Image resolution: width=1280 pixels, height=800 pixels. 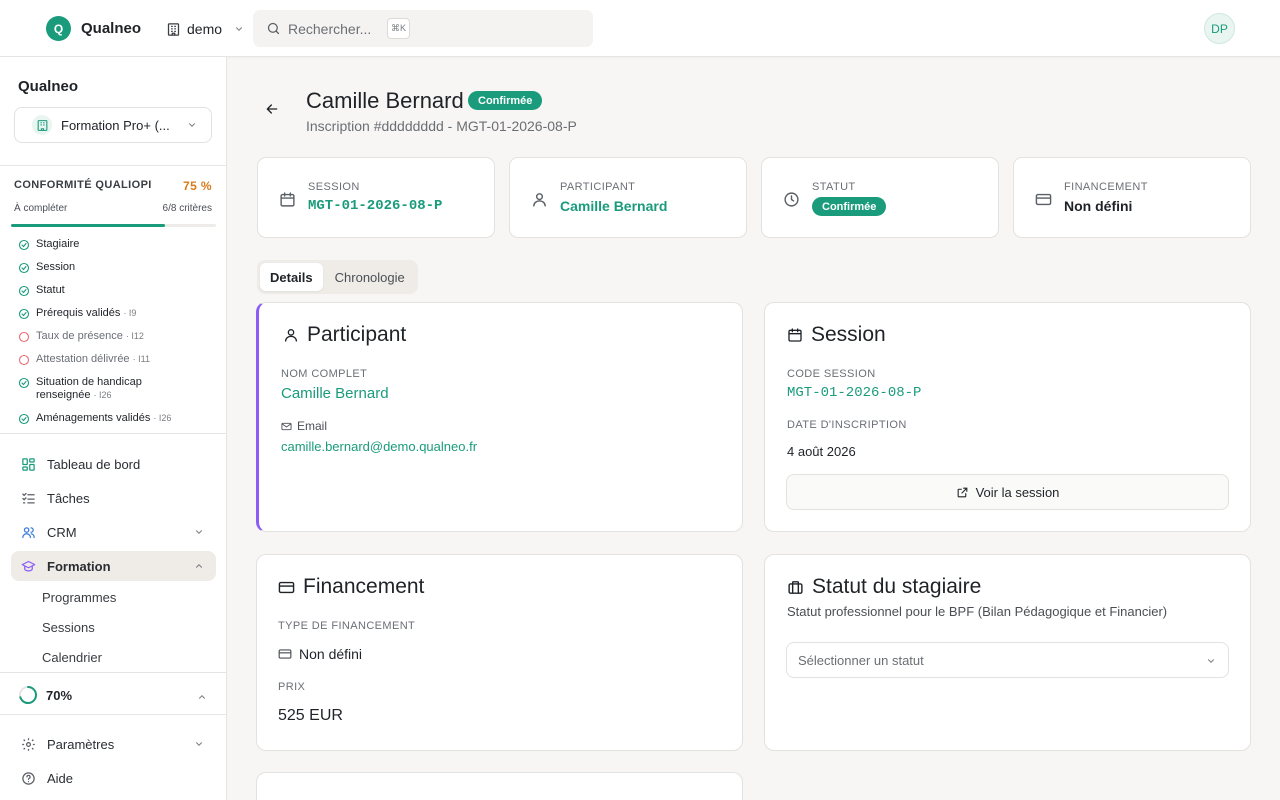 I want to click on field-label: NOM COMPLET, so click(x=324, y=374).